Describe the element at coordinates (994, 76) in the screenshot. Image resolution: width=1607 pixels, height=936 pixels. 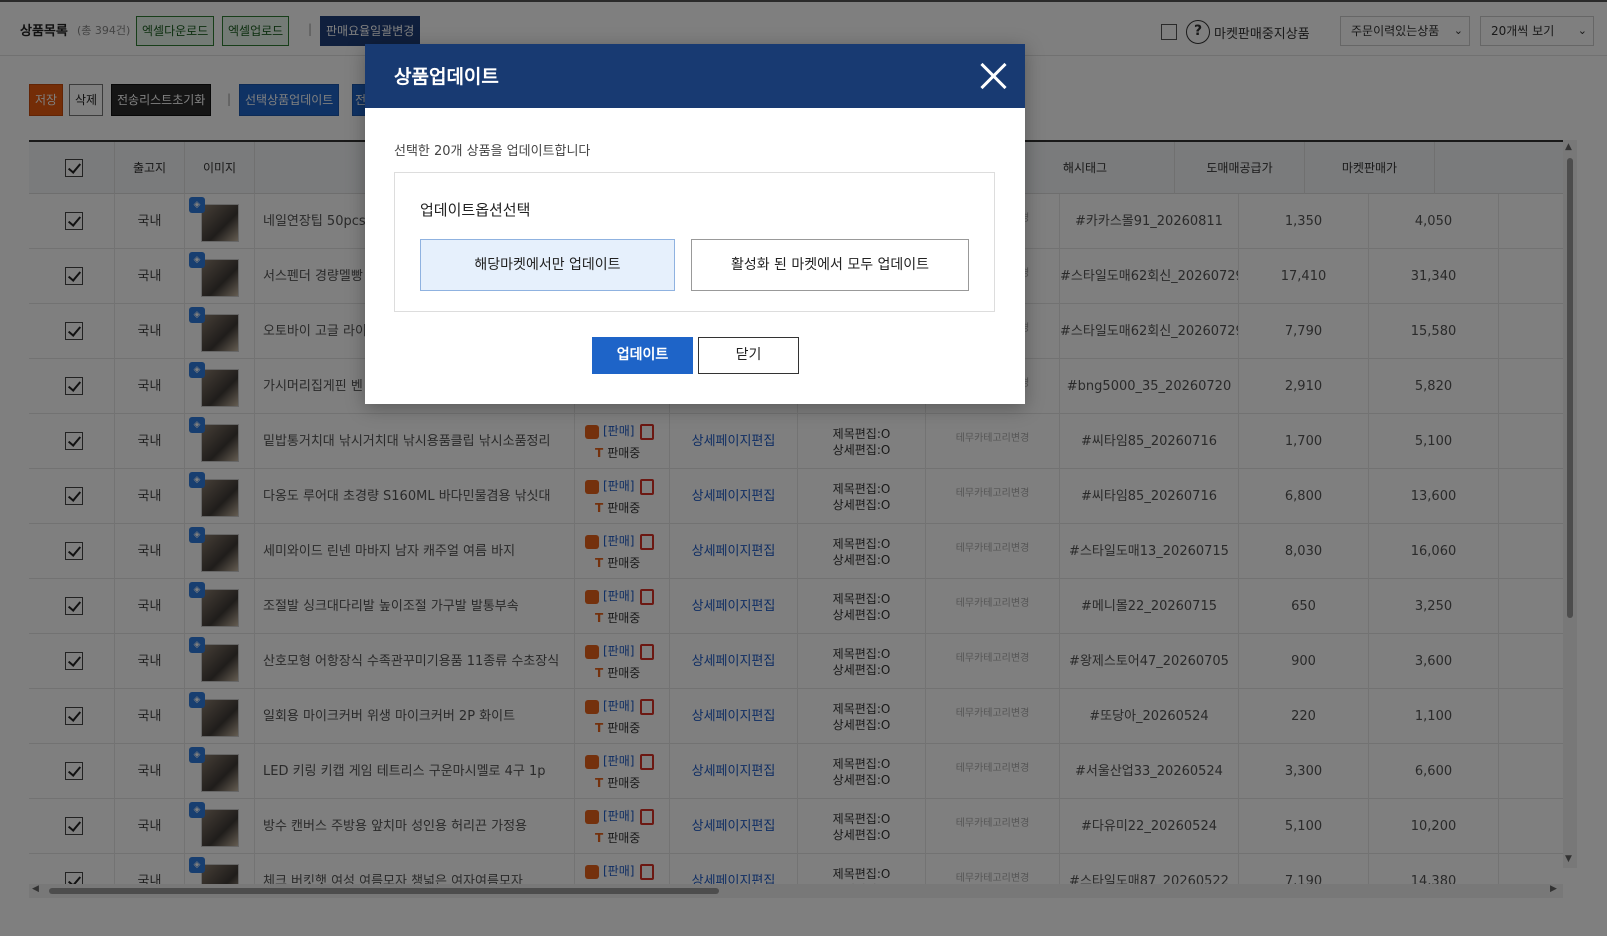
I see `close-icon` at that location.